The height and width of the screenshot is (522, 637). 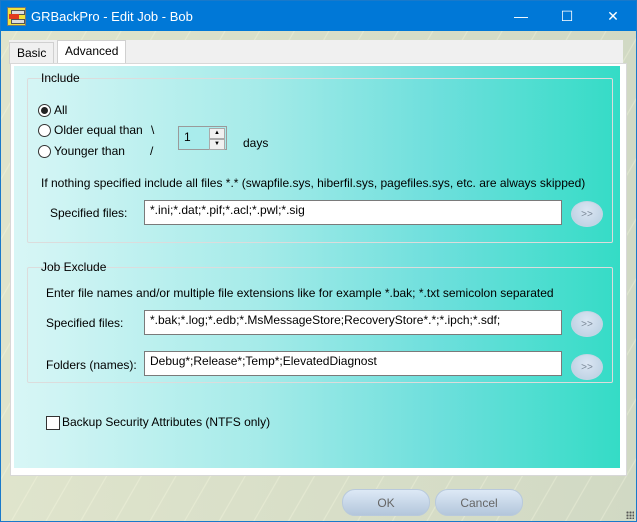 What do you see at coordinates (318, 16) in the screenshot?
I see `title-bar: GRBackPro - Edit Job - Bob — ☐ ✕` at bounding box center [318, 16].